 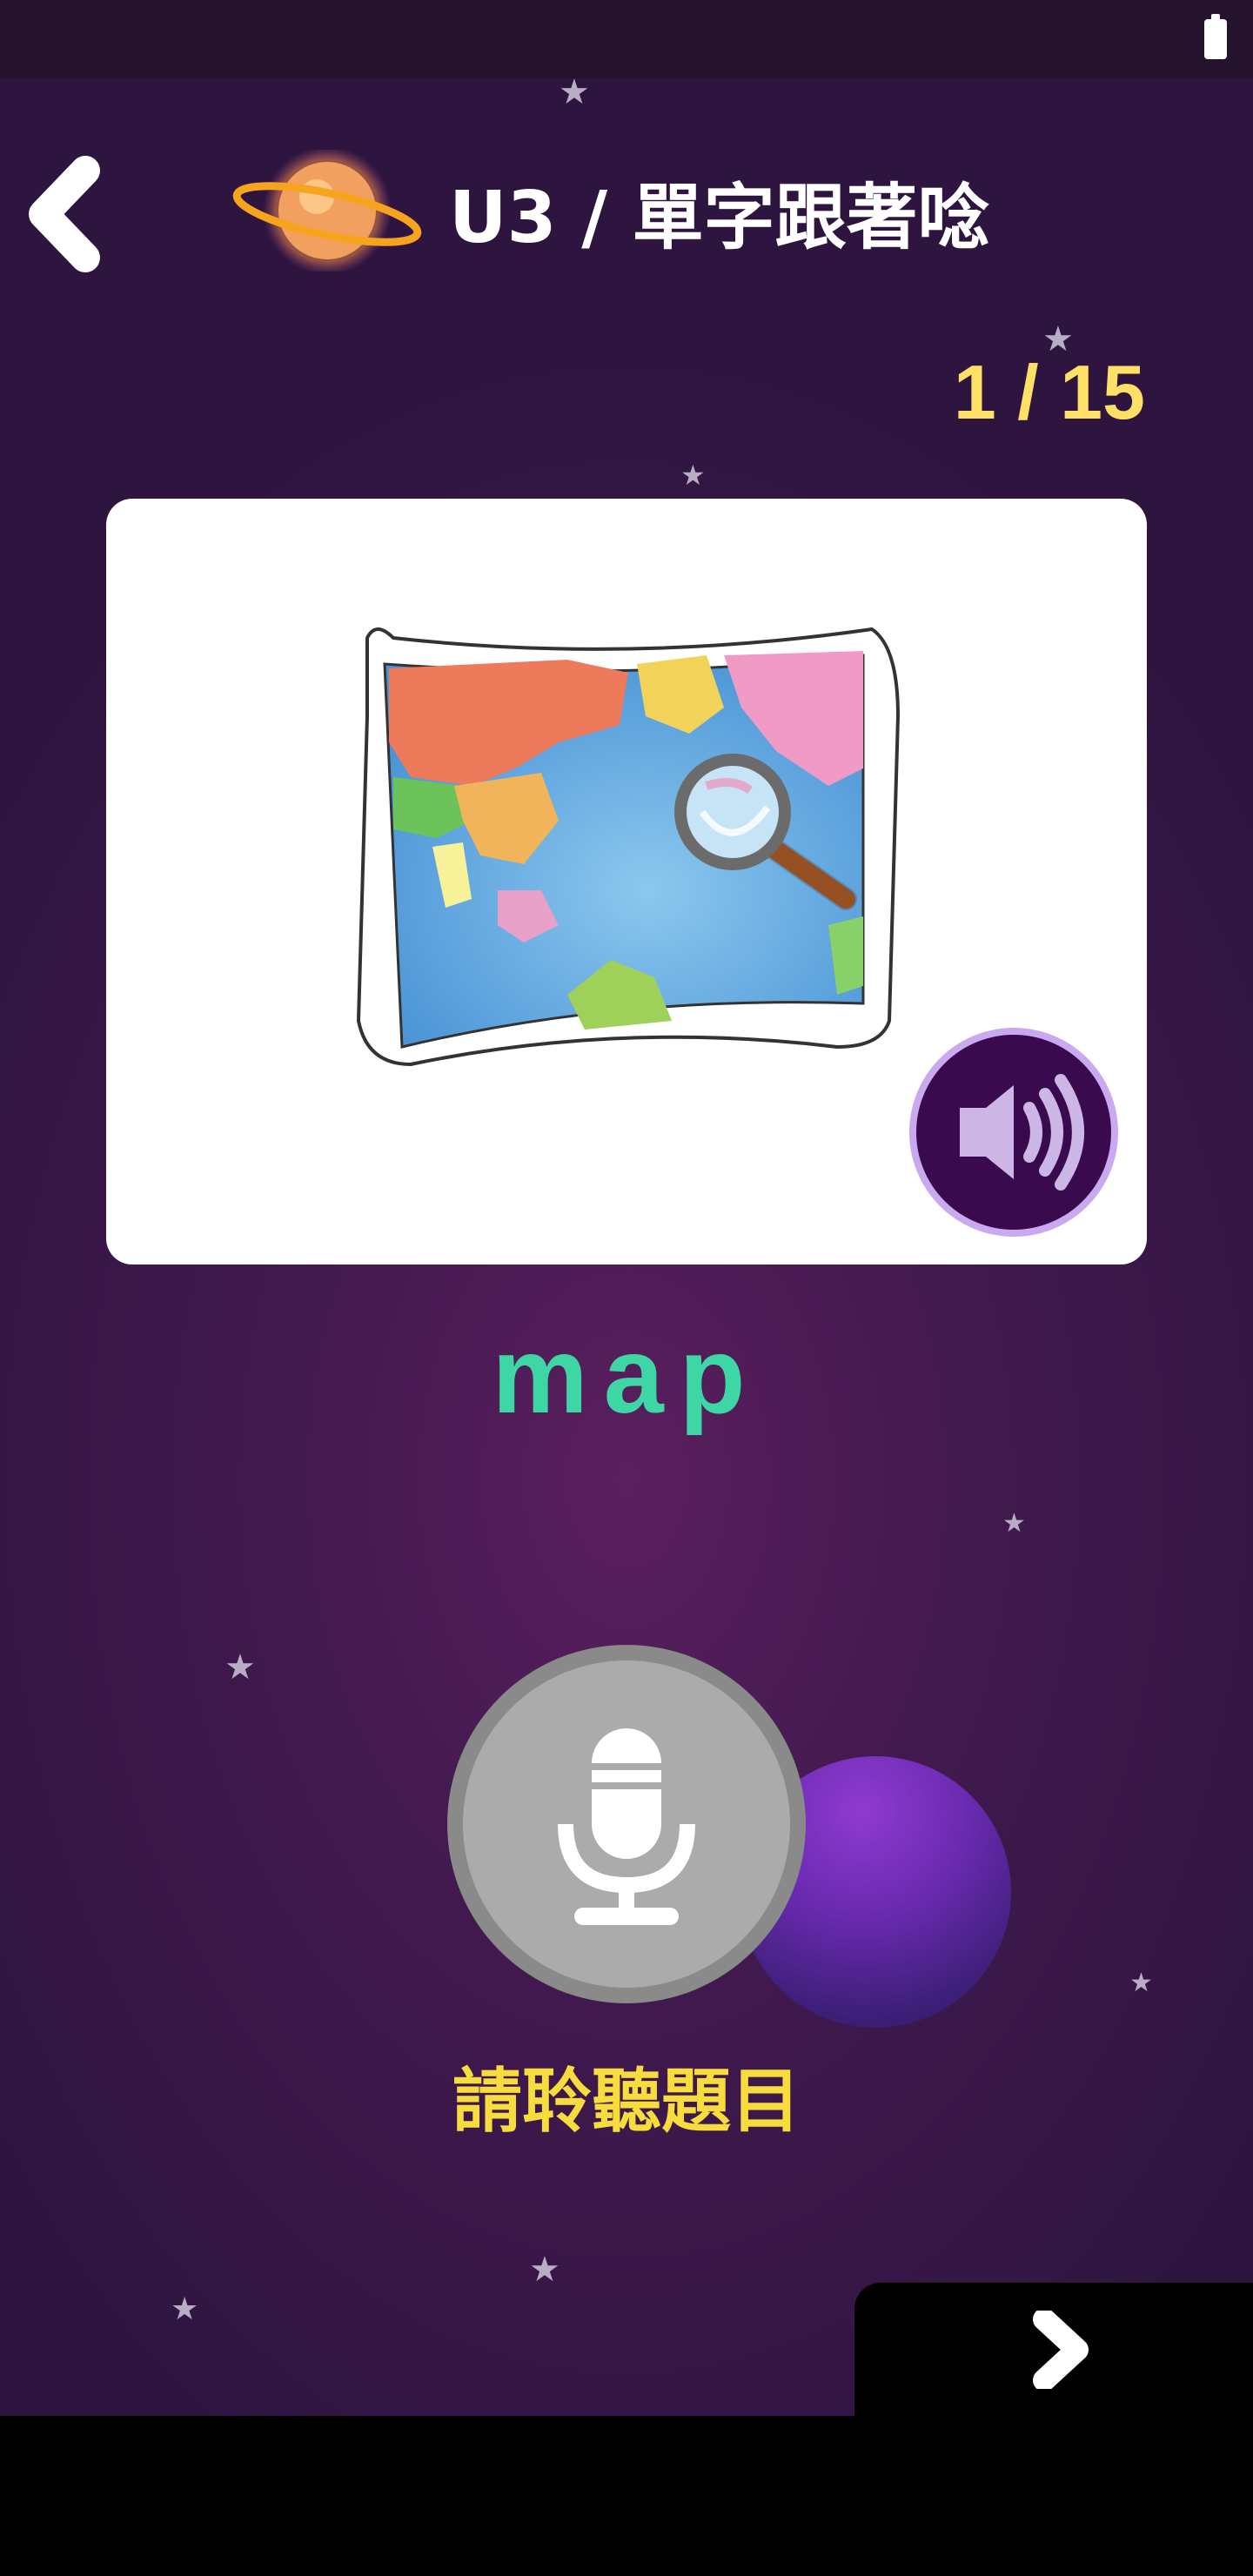 What do you see at coordinates (628, 847) in the screenshot?
I see `world-map-illustration` at bounding box center [628, 847].